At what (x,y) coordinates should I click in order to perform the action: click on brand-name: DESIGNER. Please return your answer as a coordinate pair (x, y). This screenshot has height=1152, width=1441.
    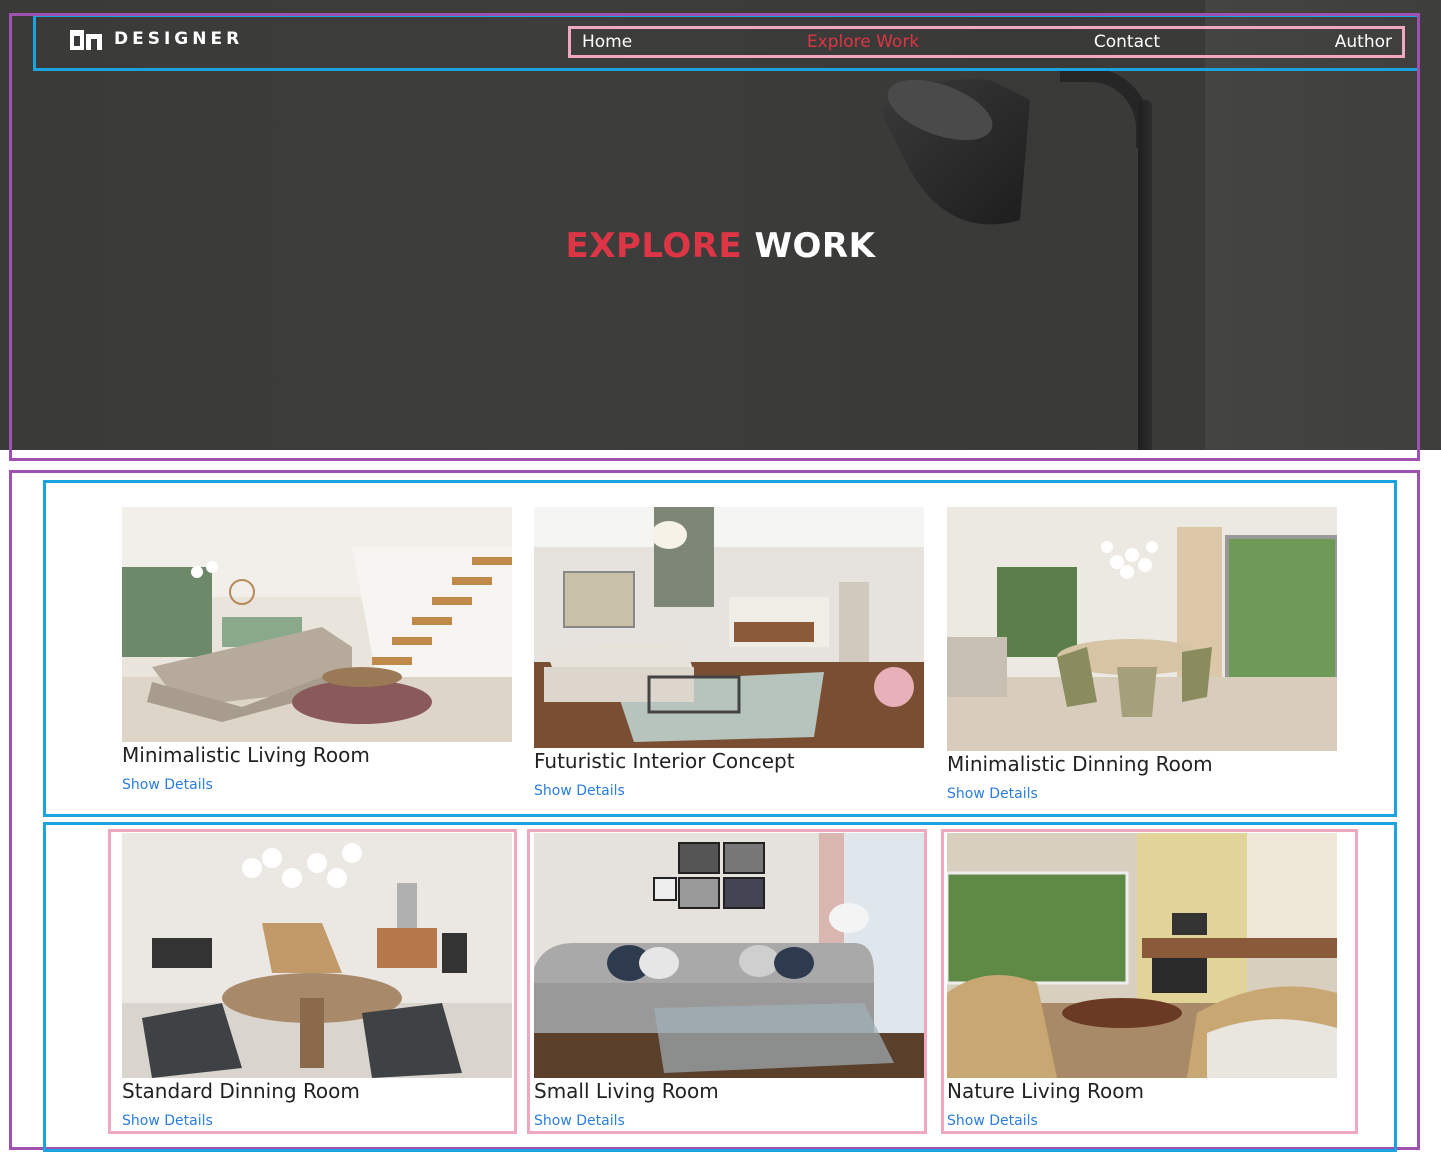
    Looking at the image, I should click on (179, 39).